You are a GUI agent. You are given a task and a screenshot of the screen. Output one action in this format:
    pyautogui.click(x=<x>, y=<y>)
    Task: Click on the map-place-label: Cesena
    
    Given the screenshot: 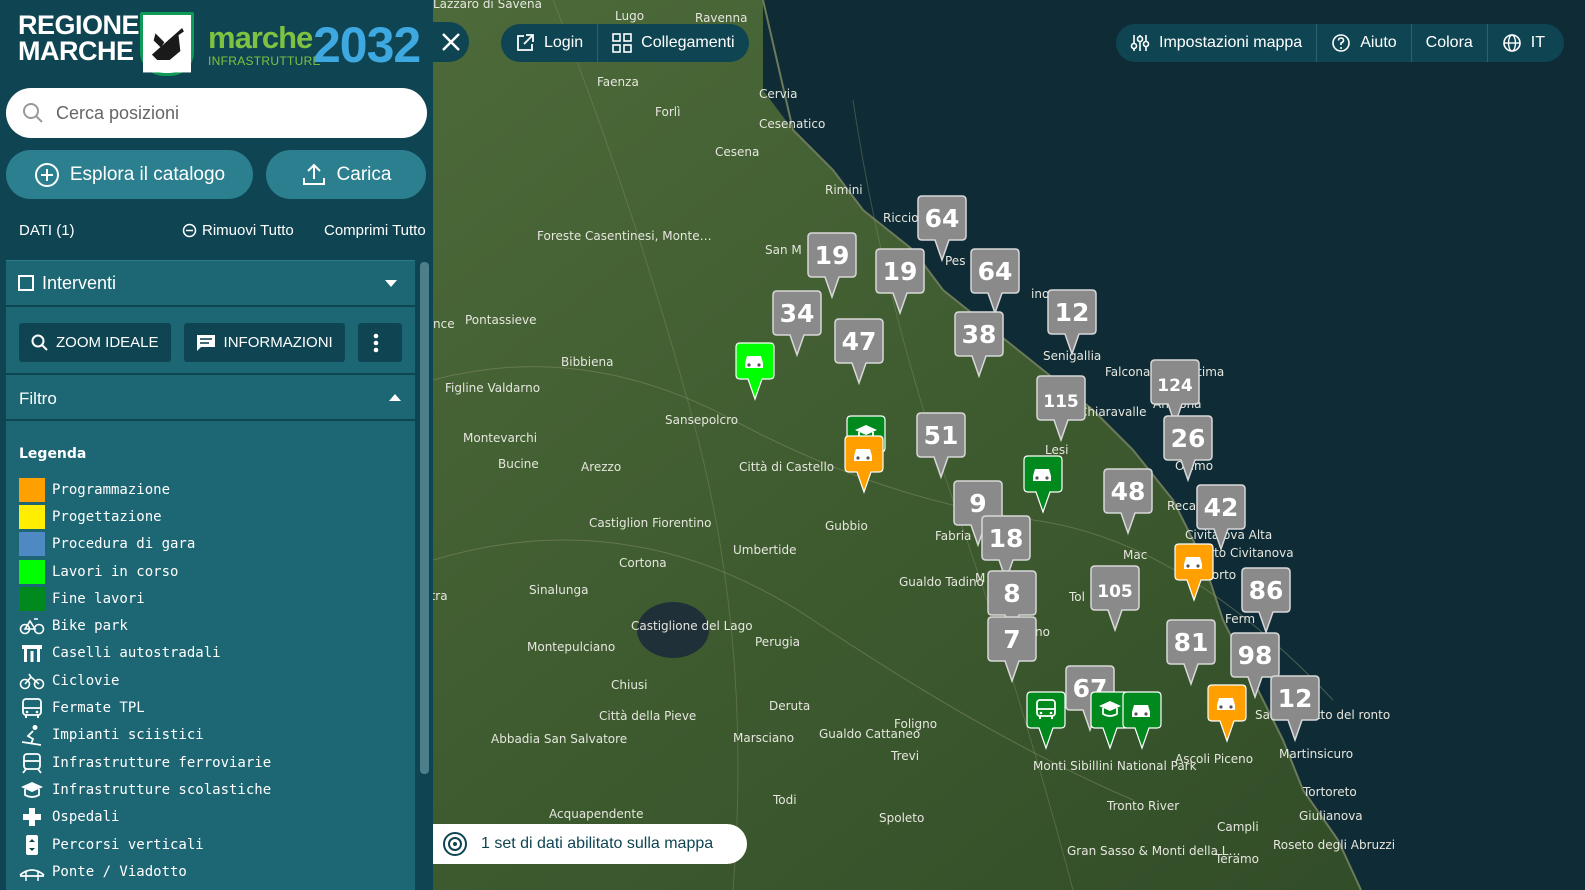 What is the action you would take?
    pyautogui.click(x=737, y=152)
    